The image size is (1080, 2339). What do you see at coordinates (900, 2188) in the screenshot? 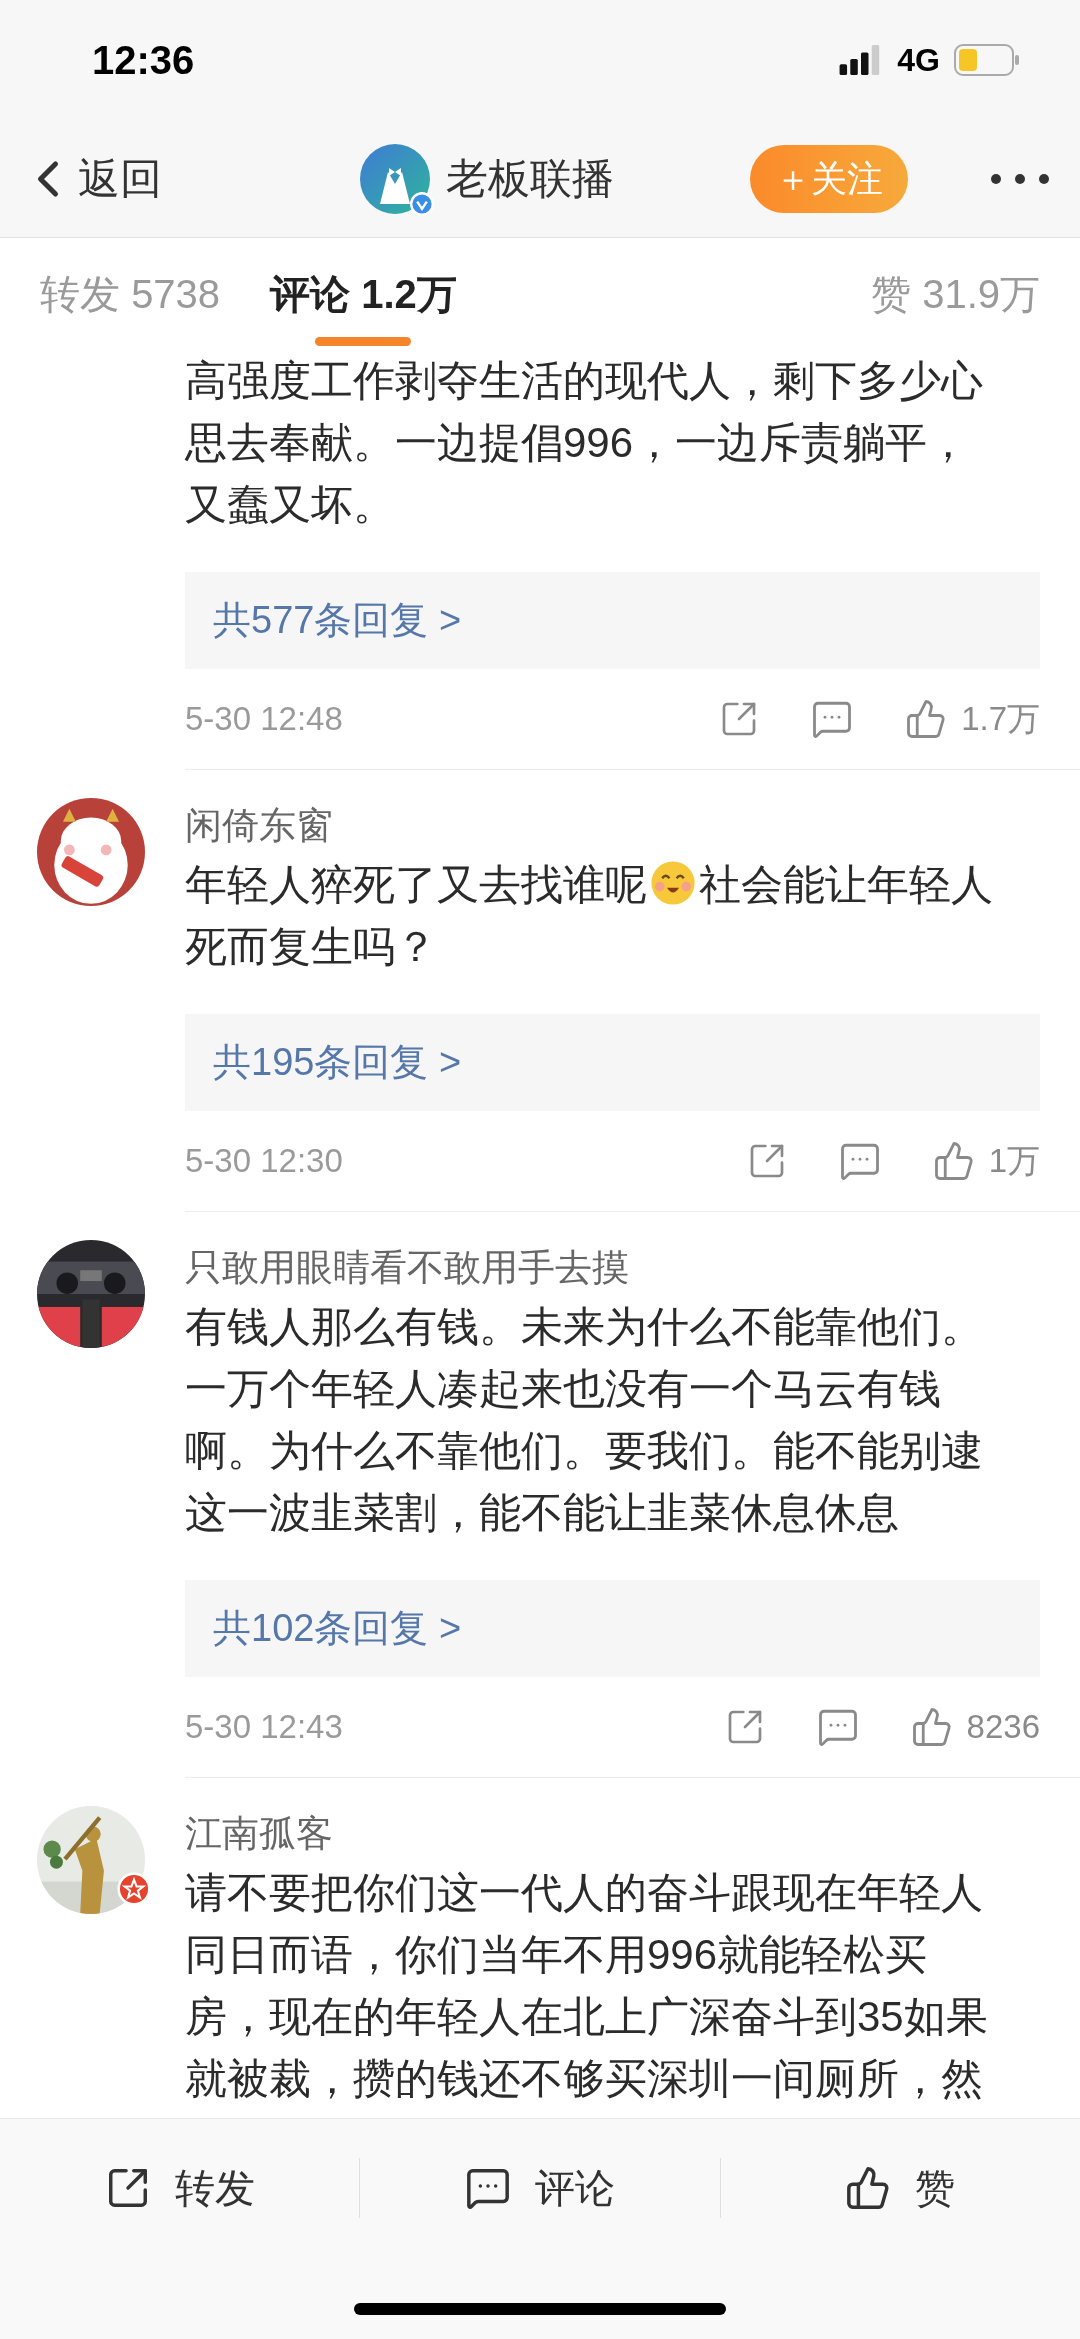
I see `action-button: 赞` at bounding box center [900, 2188].